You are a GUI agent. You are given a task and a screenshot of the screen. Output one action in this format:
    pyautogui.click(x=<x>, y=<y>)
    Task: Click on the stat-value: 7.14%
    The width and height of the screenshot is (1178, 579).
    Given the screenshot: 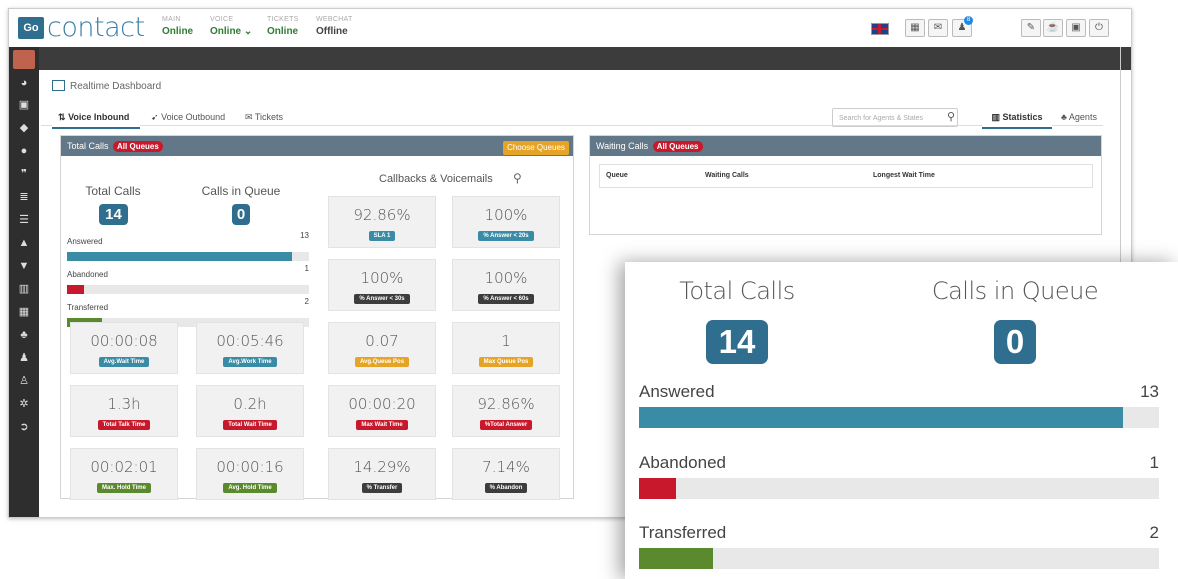 What is the action you would take?
    pyautogui.click(x=506, y=467)
    